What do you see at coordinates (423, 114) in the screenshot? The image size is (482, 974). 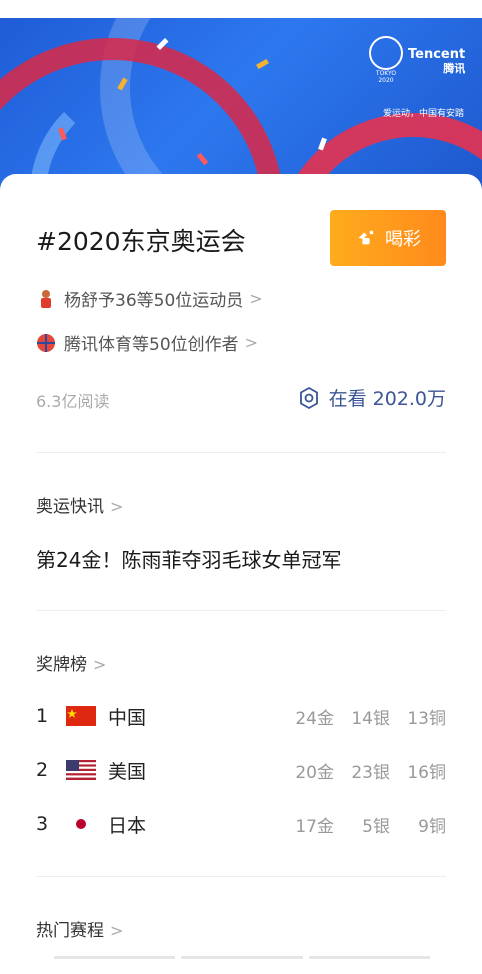 I see `sponsor-slogan: 爱运动，中国有安踏` at bounding box center [423, 114].